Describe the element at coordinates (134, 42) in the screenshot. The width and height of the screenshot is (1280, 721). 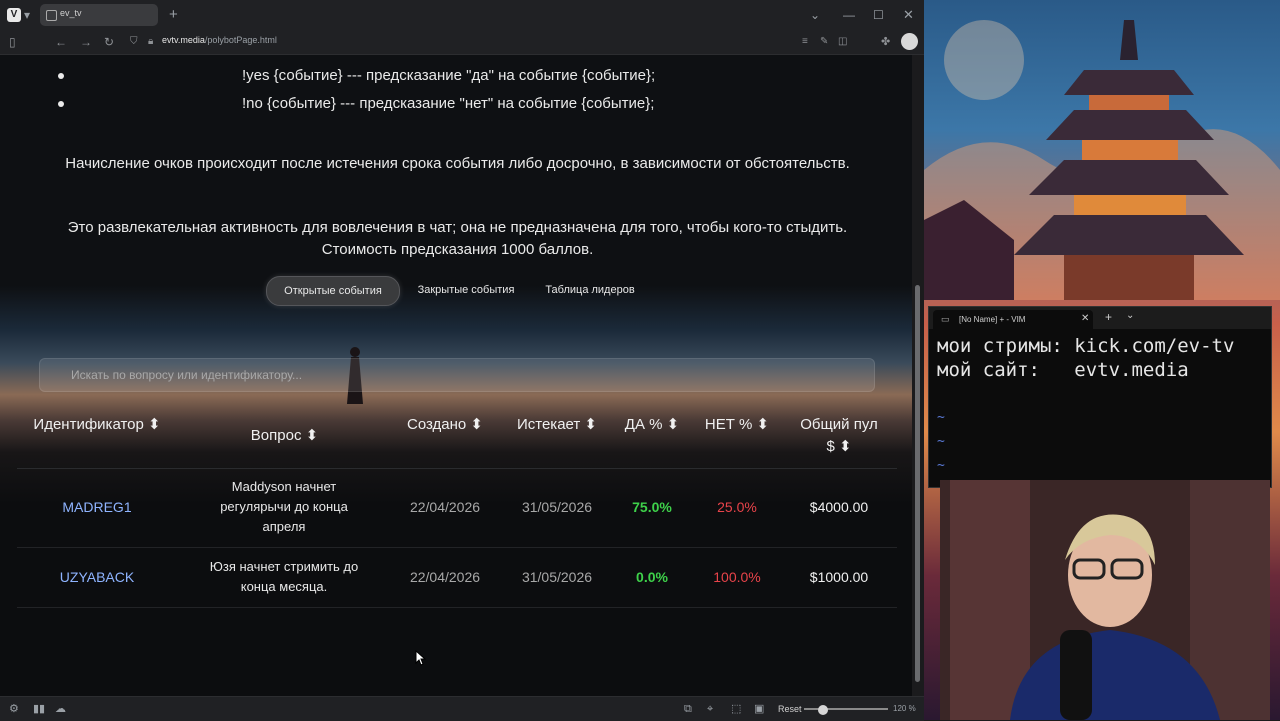
I see `shield-icon: ⛉` at that location.